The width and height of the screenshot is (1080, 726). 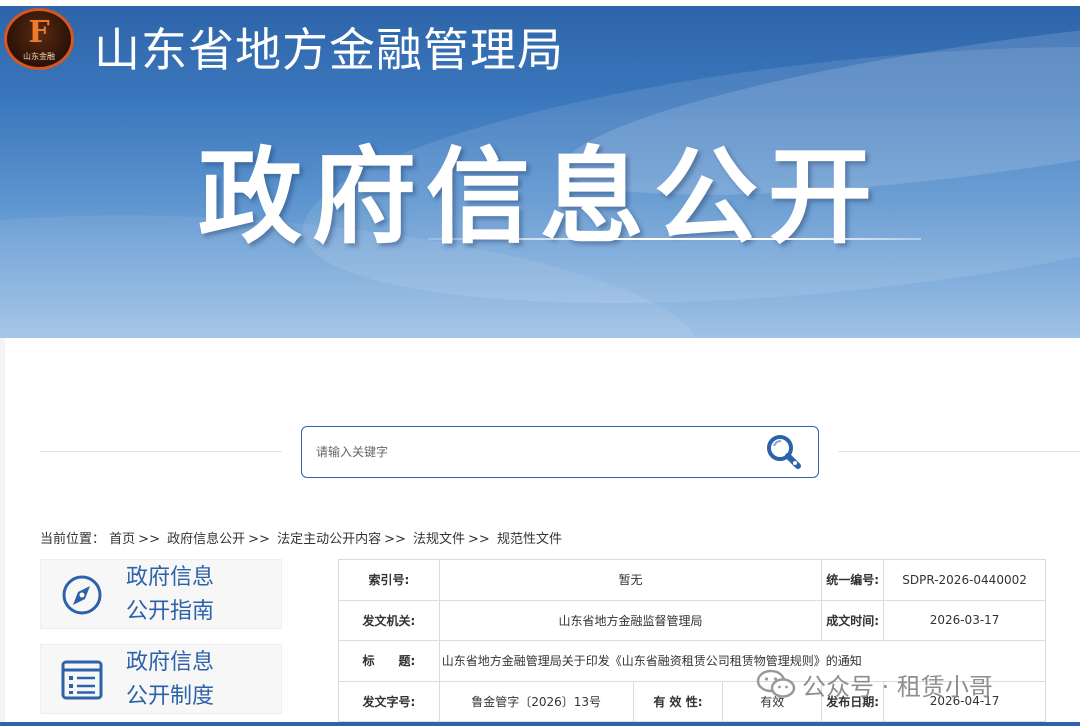 What do you see at coordinates (170, 696) in the screenshot?
I see `sidebar-label-line2: 公开制度` at bounding box center [170, 696].